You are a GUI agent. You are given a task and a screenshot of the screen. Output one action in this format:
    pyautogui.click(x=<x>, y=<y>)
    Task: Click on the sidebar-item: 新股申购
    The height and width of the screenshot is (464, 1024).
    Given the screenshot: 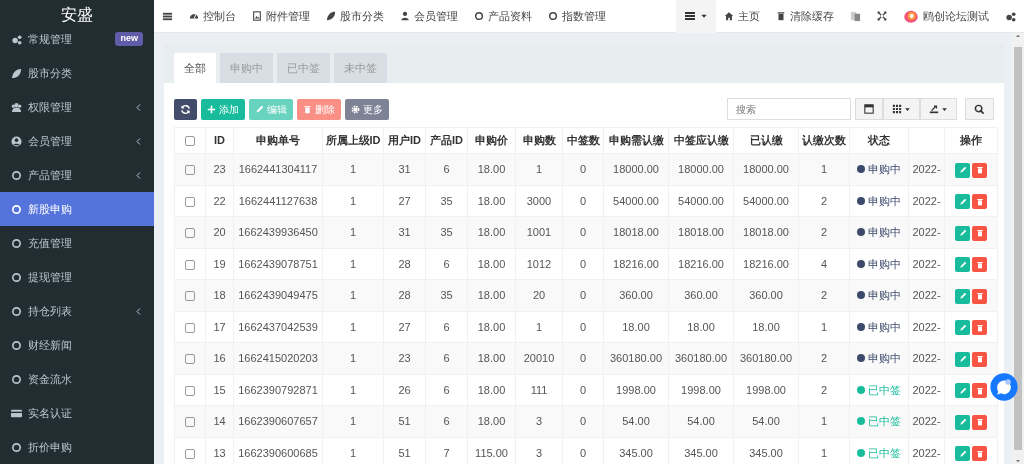 What is the action you would take?
    pyautogui.click(x=77, y=209)
    